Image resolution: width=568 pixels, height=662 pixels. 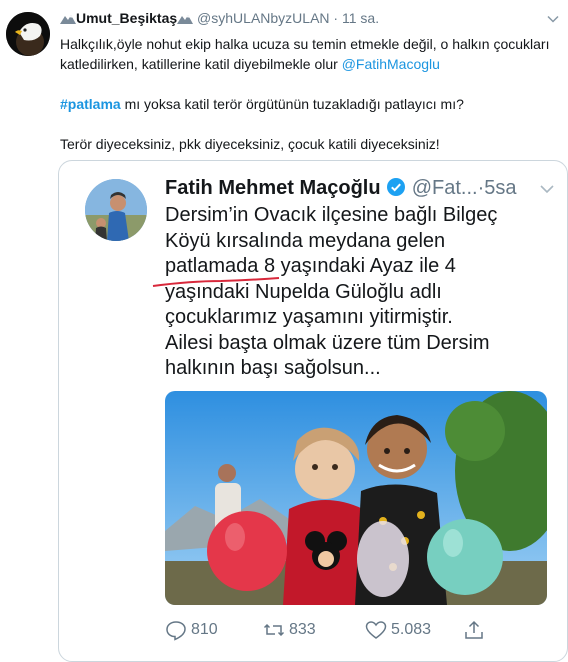 I want to click on tweet-header: Umut_Beşiktaş @syhULANbyzULAN · 11 sa., so click(x=310, y=21).